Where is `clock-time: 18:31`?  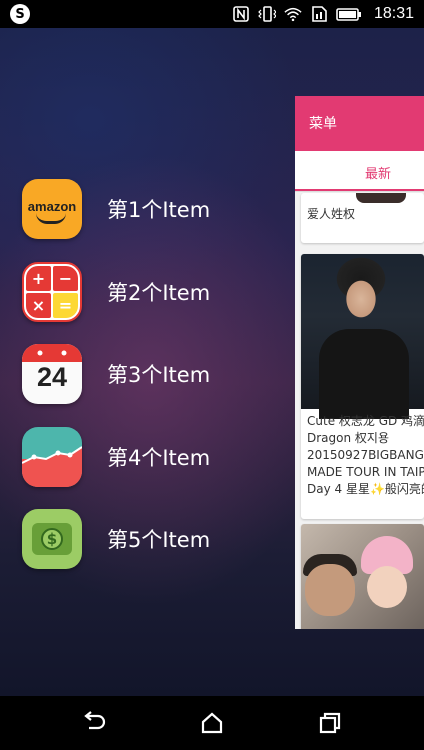
clock-time: 18:31 is located at coordinates (393, 13).